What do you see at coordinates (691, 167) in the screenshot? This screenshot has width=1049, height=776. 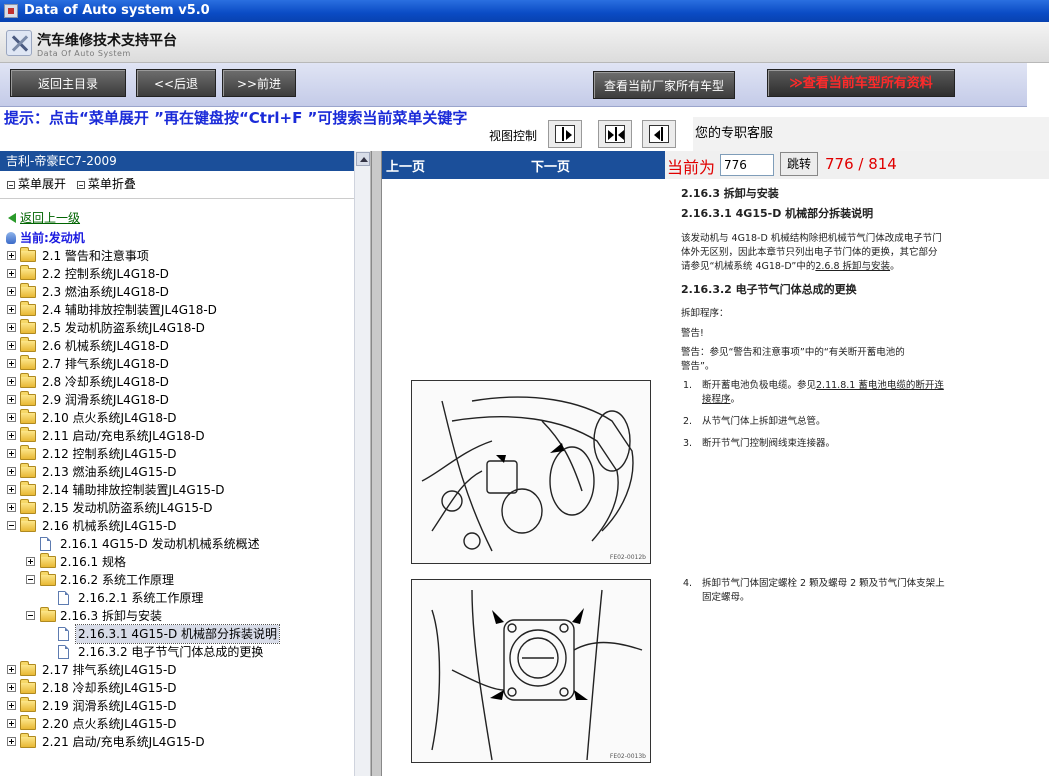 I see `current-page-label: 当前为` at bounding box center [691, 167].